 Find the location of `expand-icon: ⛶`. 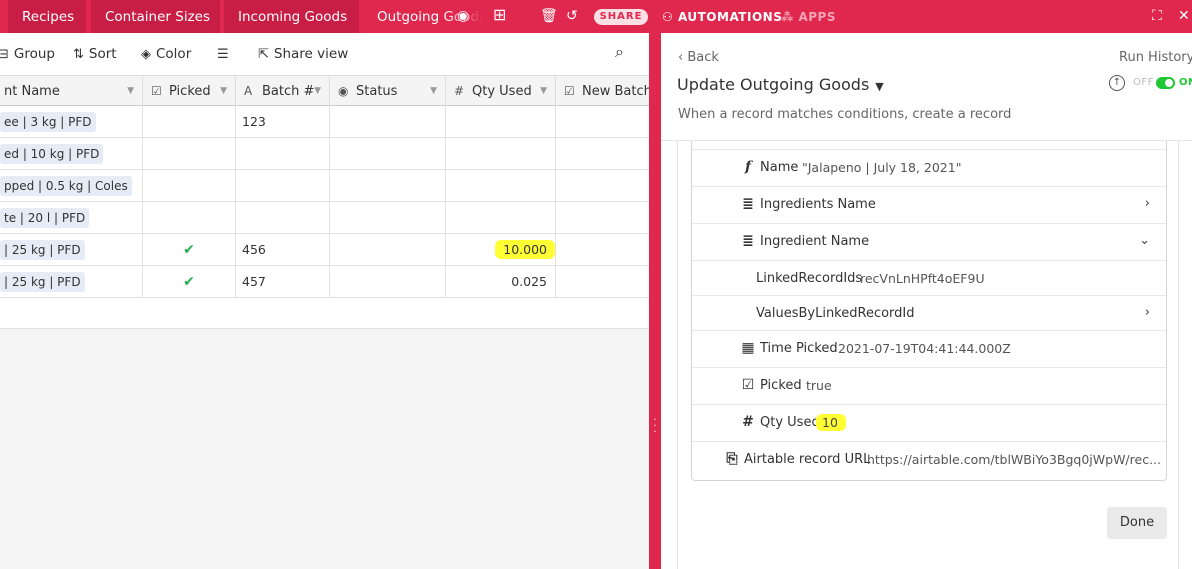

expand-icon: ⛶ is located at coordinates (1157, 16).